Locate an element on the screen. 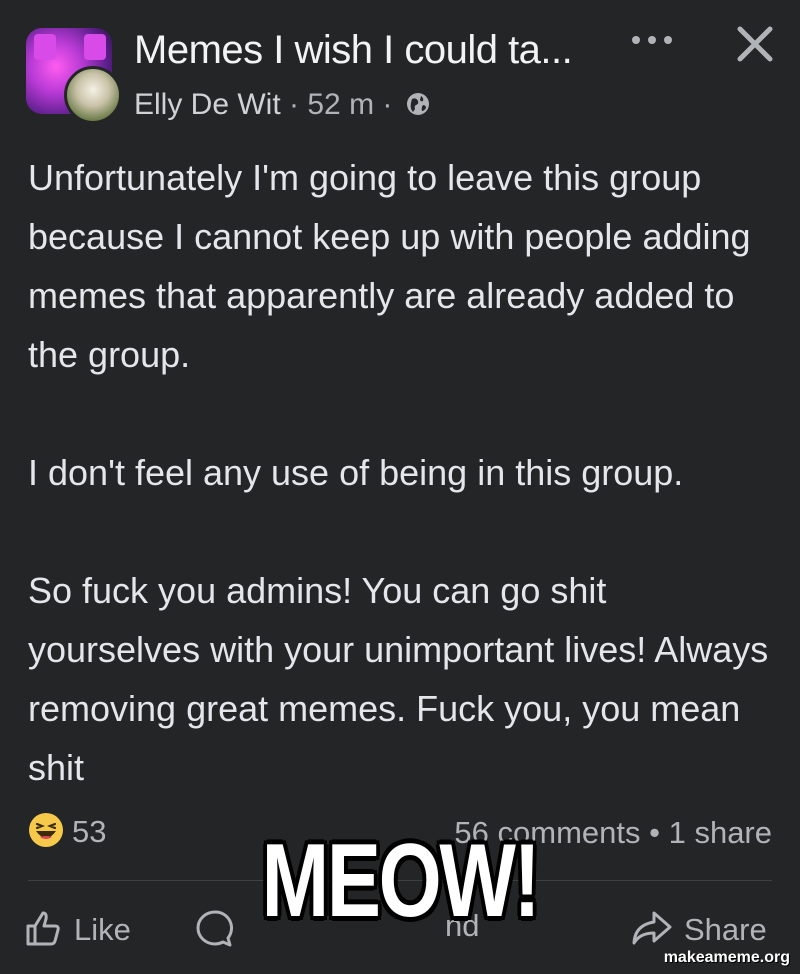 The height and width of the screenshot is (974, 800). haha-emoji-icon is located at coordinates (46, 834).